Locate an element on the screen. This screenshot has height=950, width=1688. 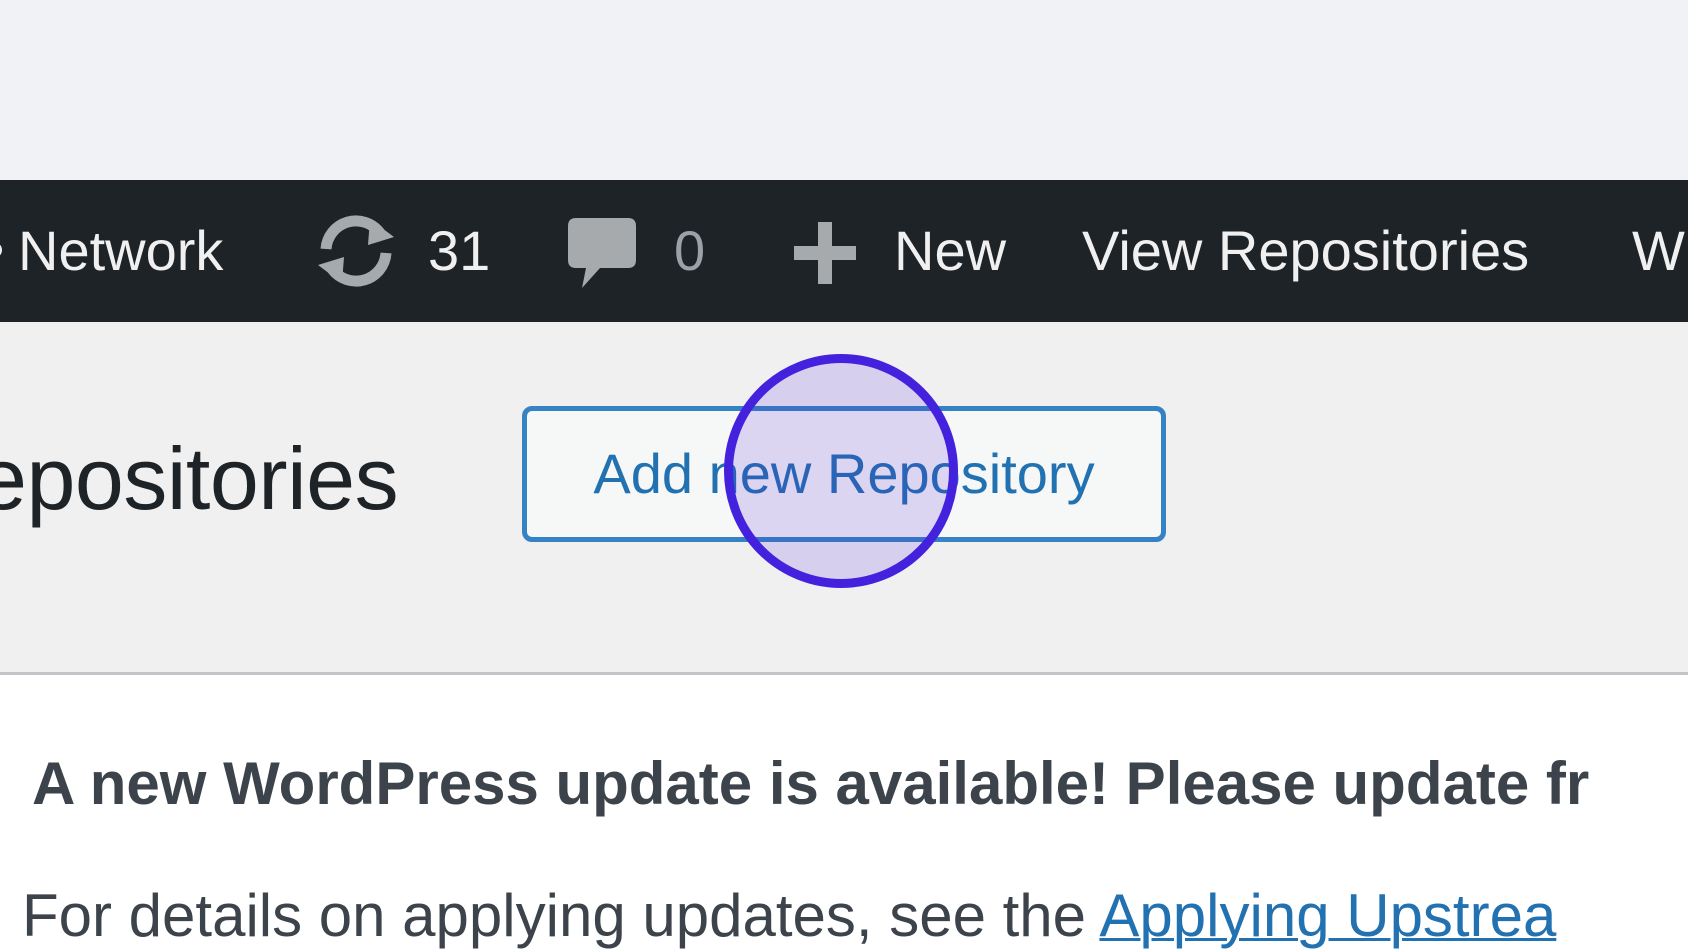
admin-bar-view-repositories: View Repositories is located at coordinates (1305, 251).